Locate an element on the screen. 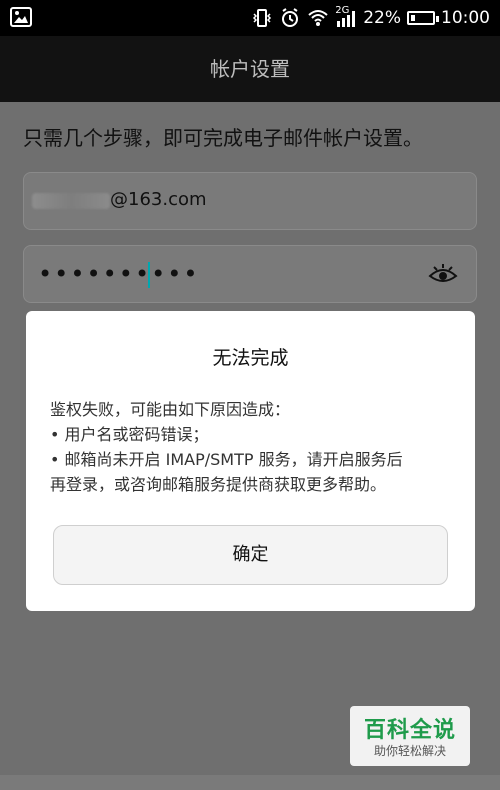 The height and width of the screenshot is (790, 500). battery-percent: 22% is located at coordinates (382, 18).